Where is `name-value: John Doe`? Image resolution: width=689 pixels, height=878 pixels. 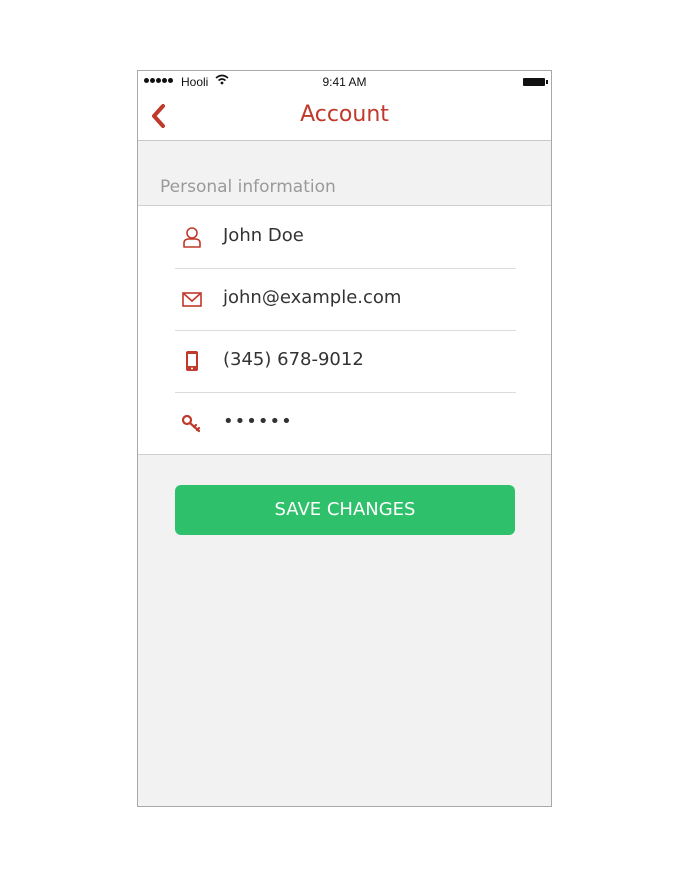
name-value: John Doe is located at coordinates (263, 235).